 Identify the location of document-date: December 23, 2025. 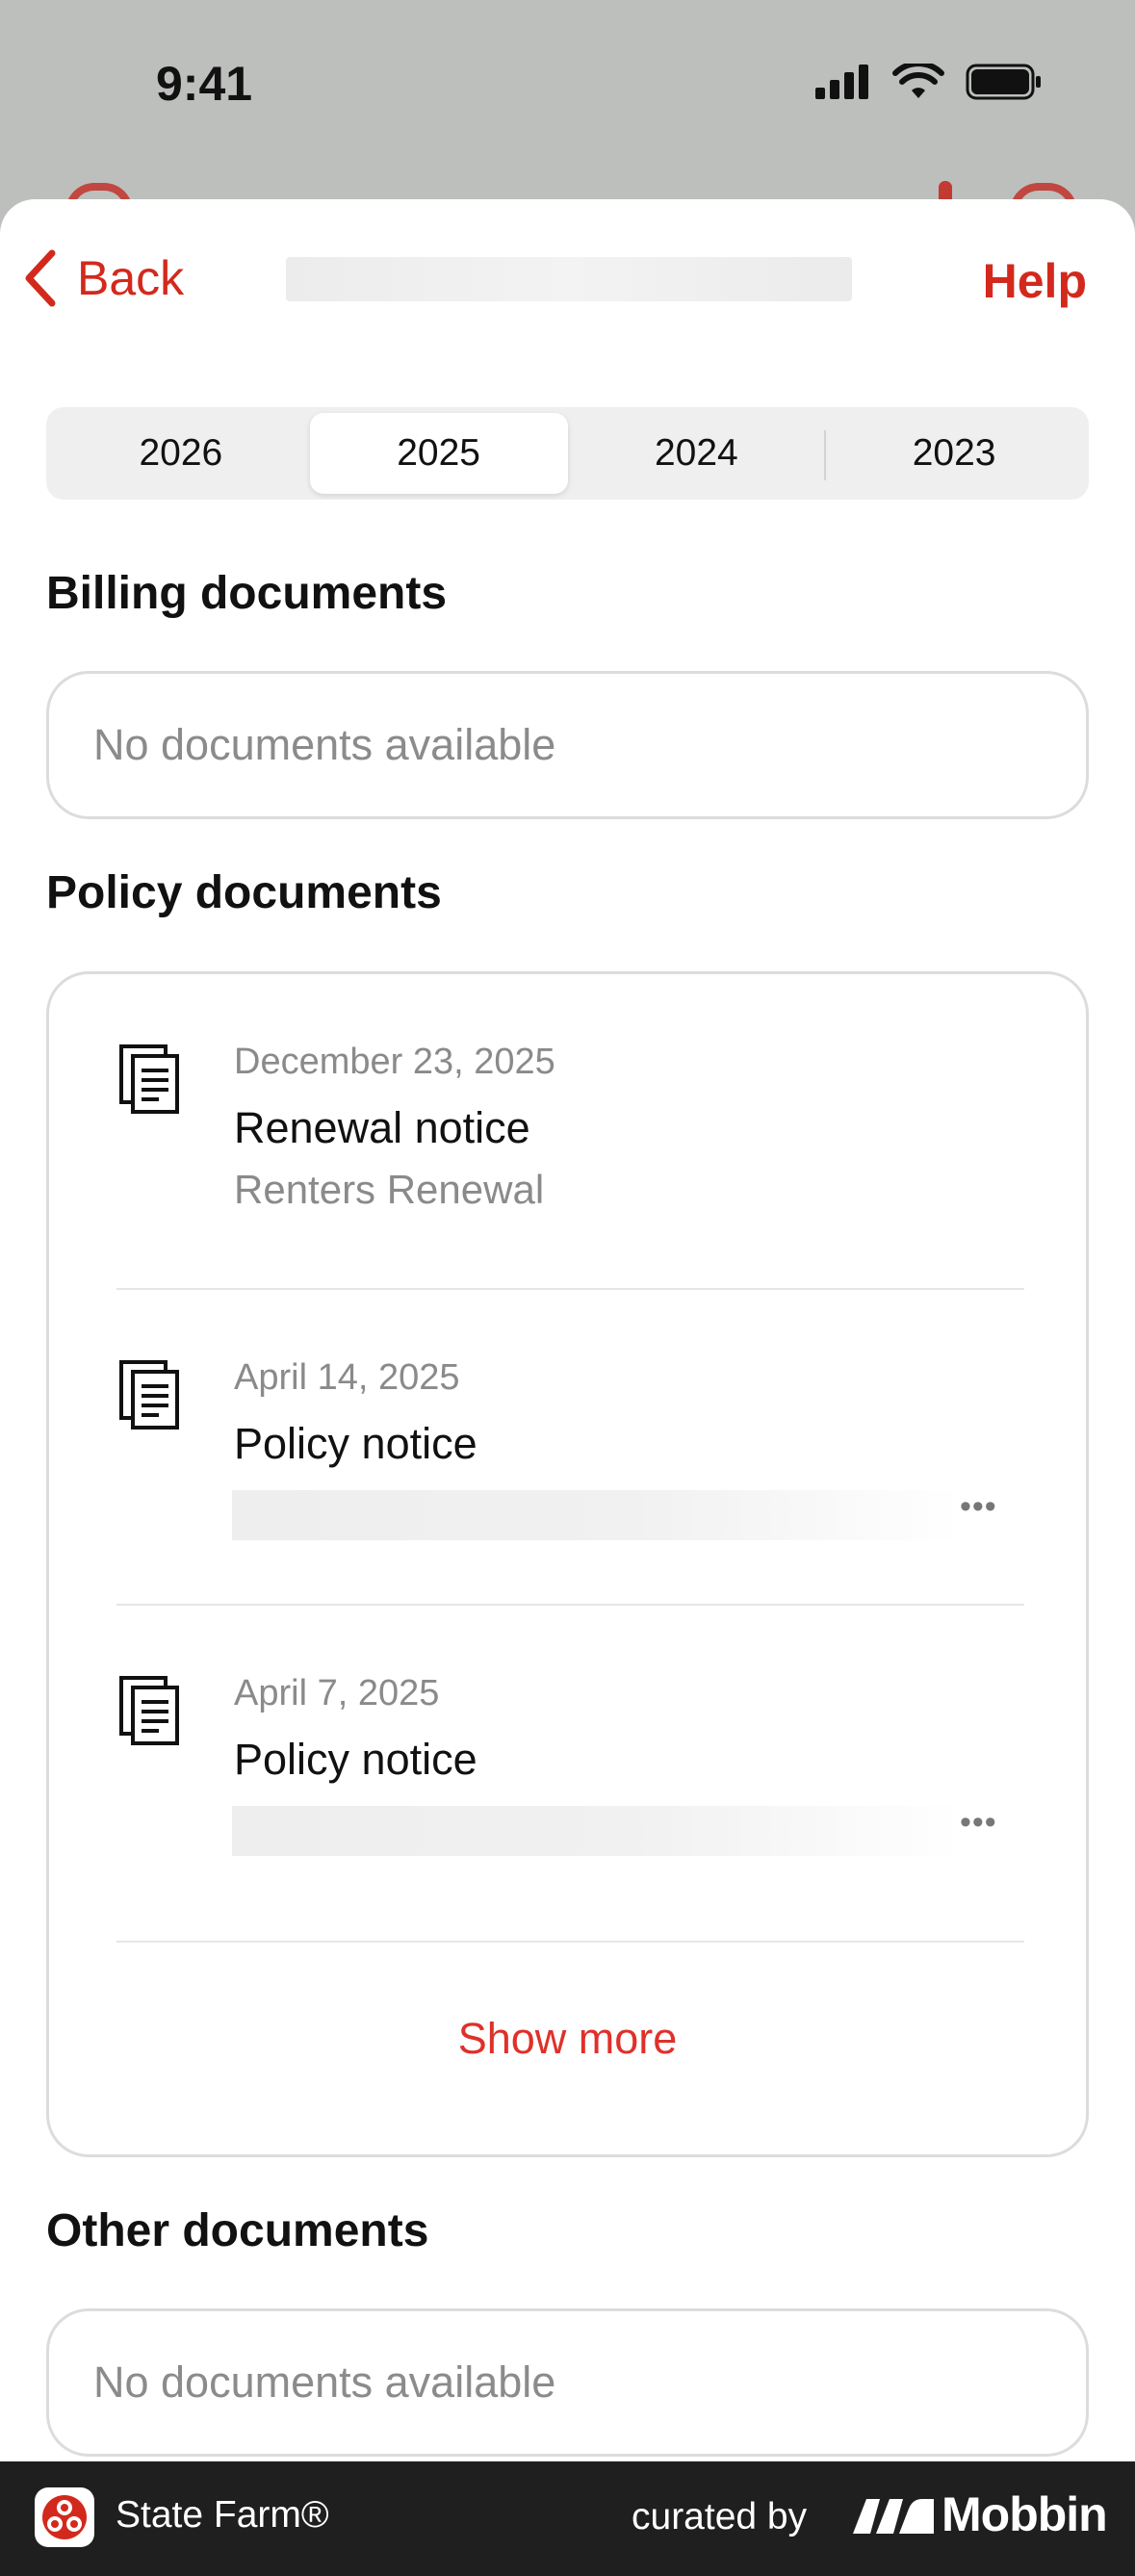
(394, 1062).